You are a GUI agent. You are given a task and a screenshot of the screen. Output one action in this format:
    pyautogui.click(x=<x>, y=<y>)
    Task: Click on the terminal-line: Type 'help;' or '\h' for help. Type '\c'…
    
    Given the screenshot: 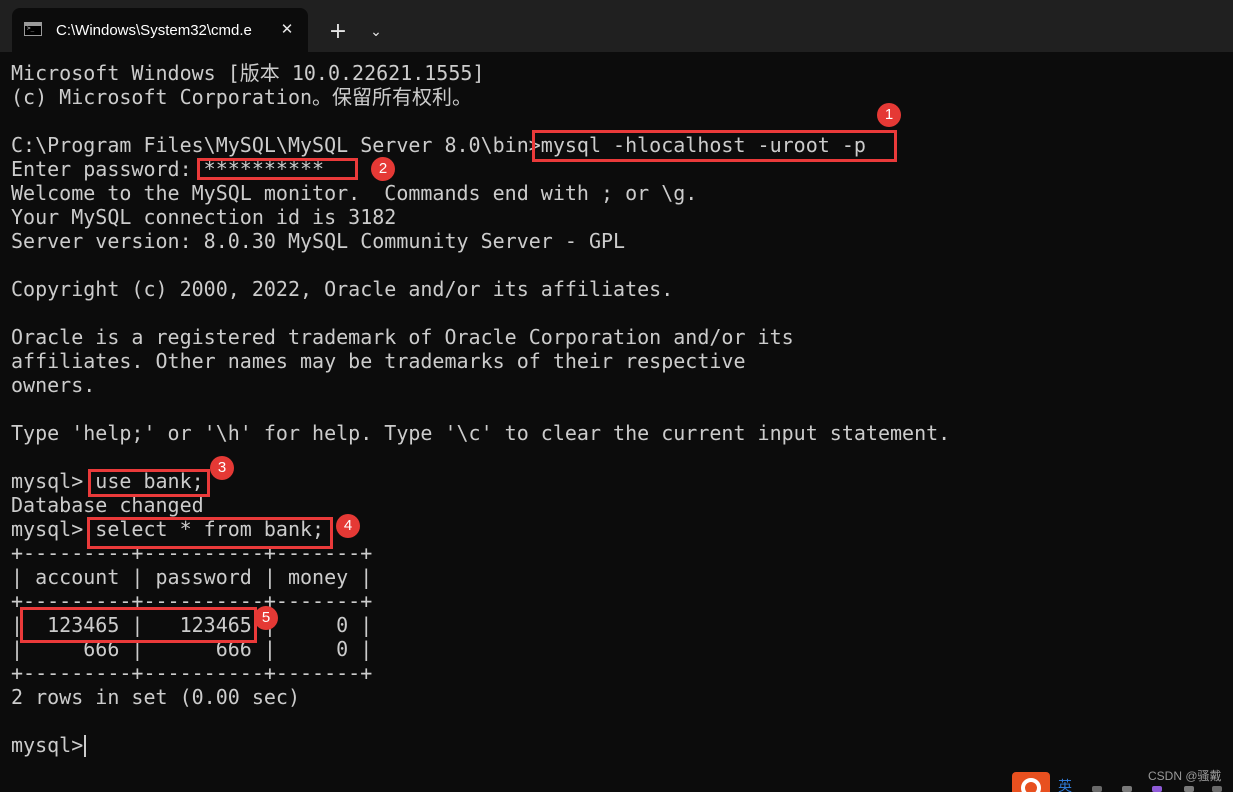 What is the action you would take?
    pyautogui.click(x=481, y=433)
    